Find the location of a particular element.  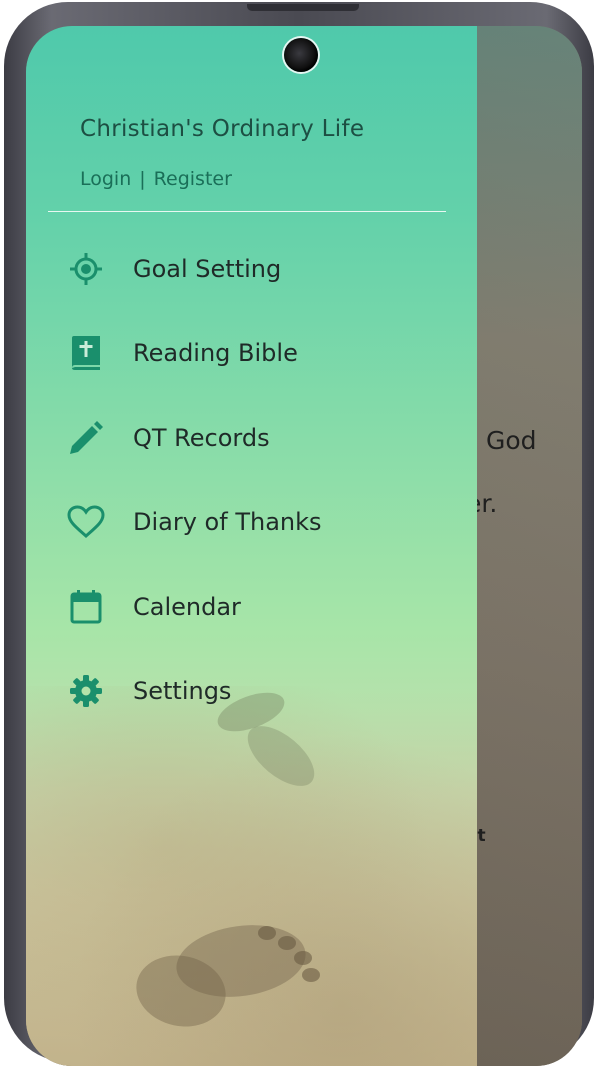

menu-item-label: Goal Setting is located at coordinates (207, 269).